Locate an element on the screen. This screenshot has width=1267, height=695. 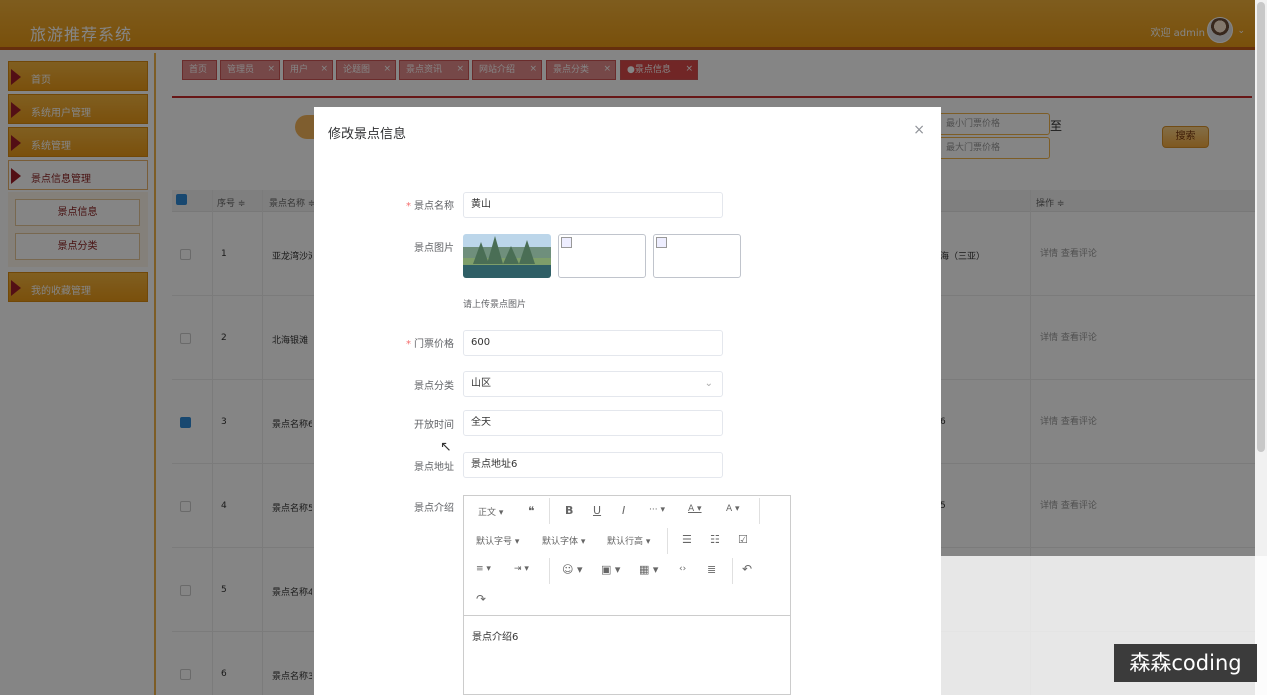
dialog-title: 修改景点信息 is located at coordinates (367, 134).